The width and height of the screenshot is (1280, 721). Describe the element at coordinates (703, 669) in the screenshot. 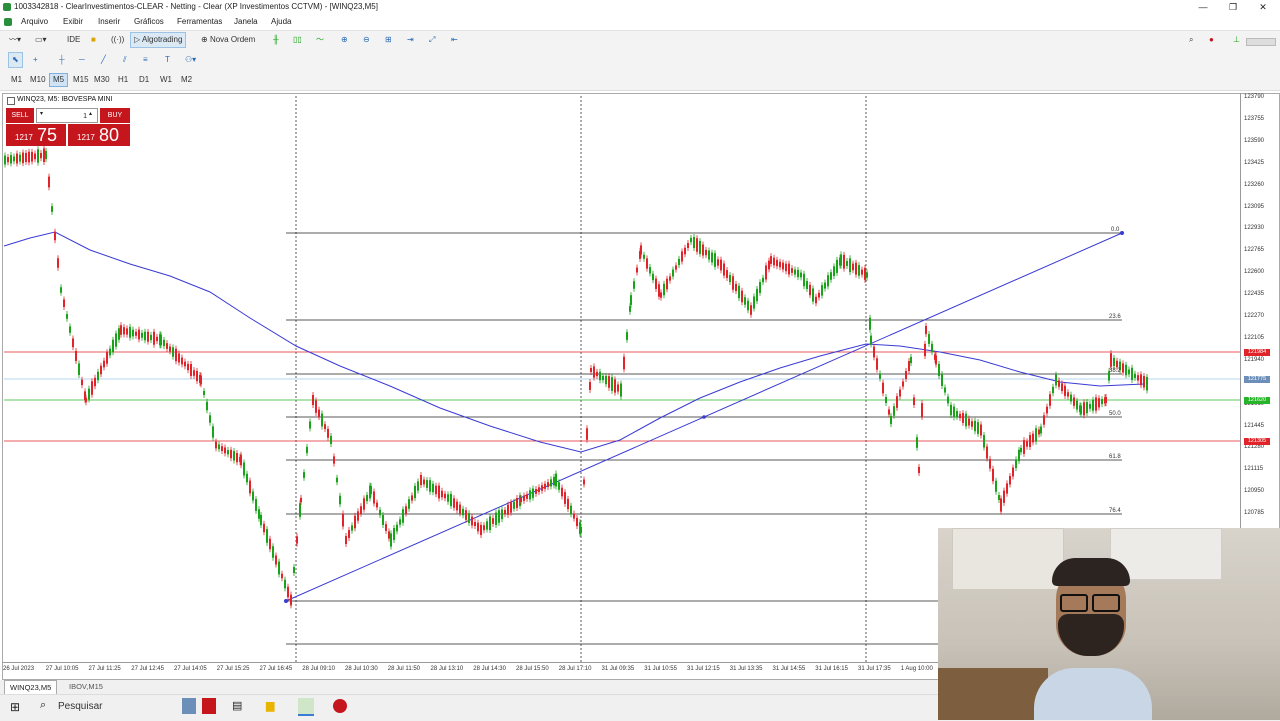

I see `time-axis-label: 31 Jul 12:15` at that location.